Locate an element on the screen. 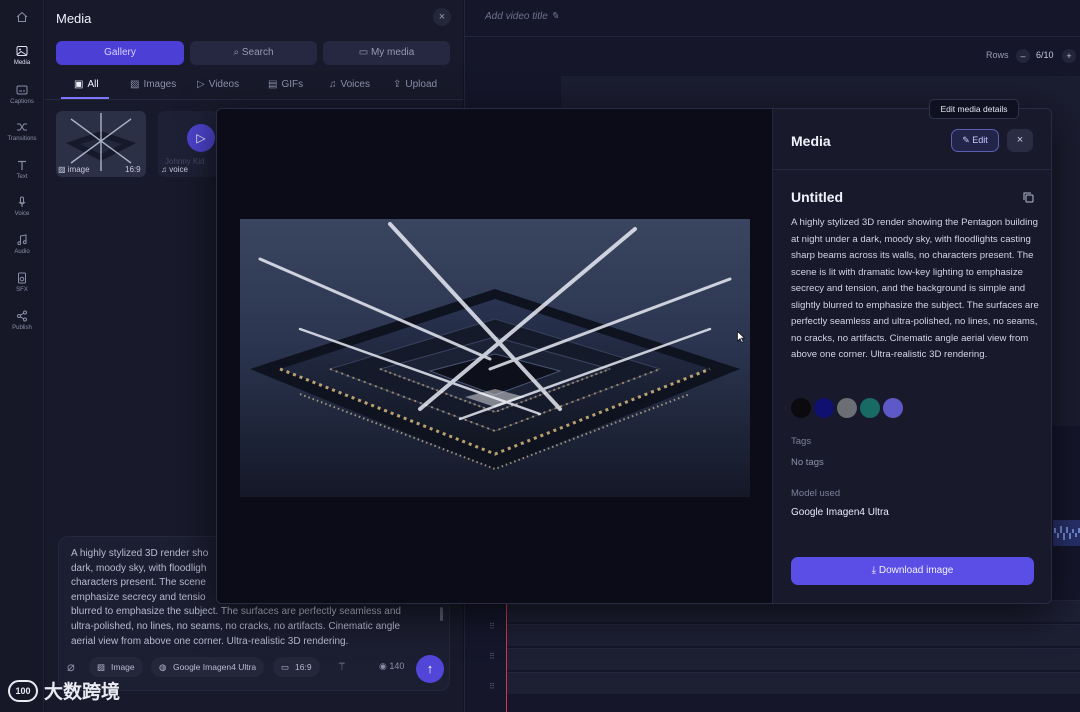 This screenshot has width=1080, height=712. thumbnail-type-label: ▨ image is located at coordinates (74, 169).